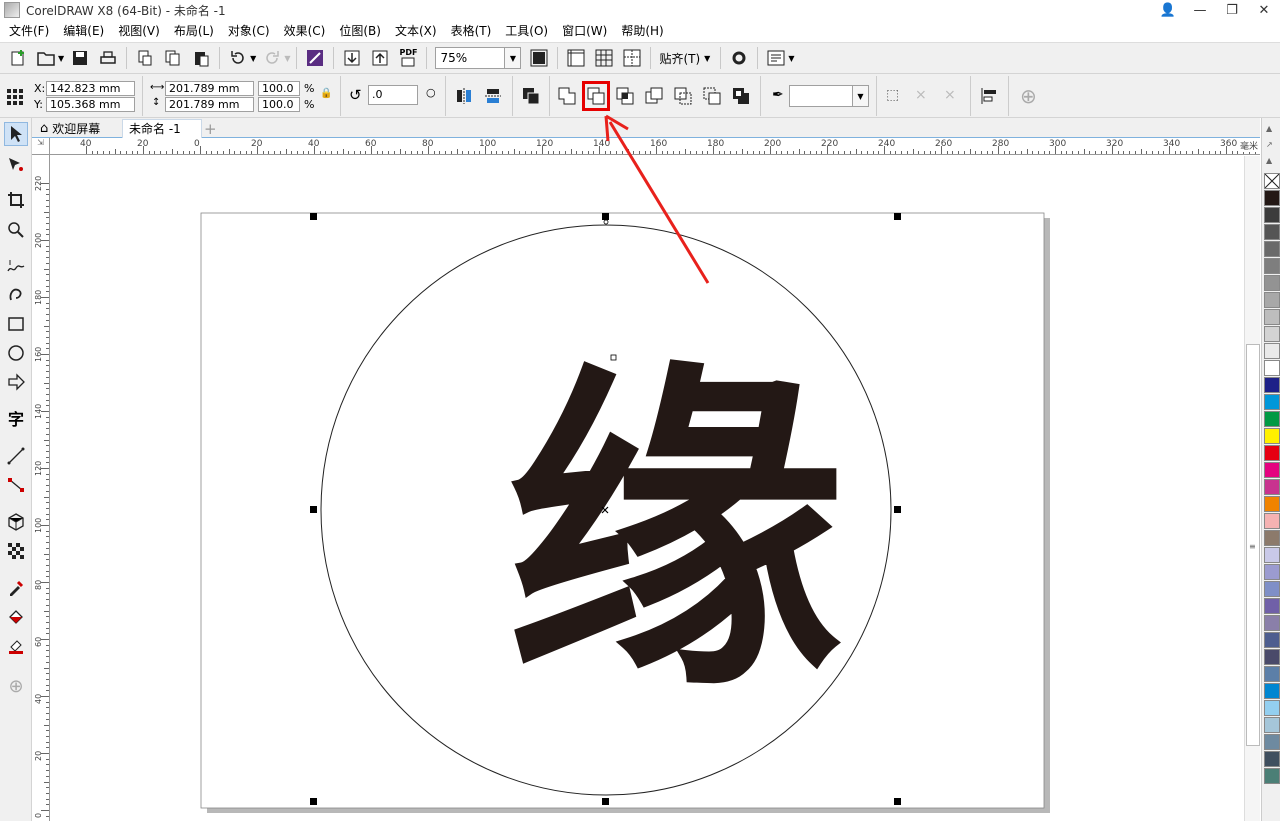  Describe the element at coordinates (16, 522) in the screenshot. I see `drop-shadow-tool-icon` at that location.